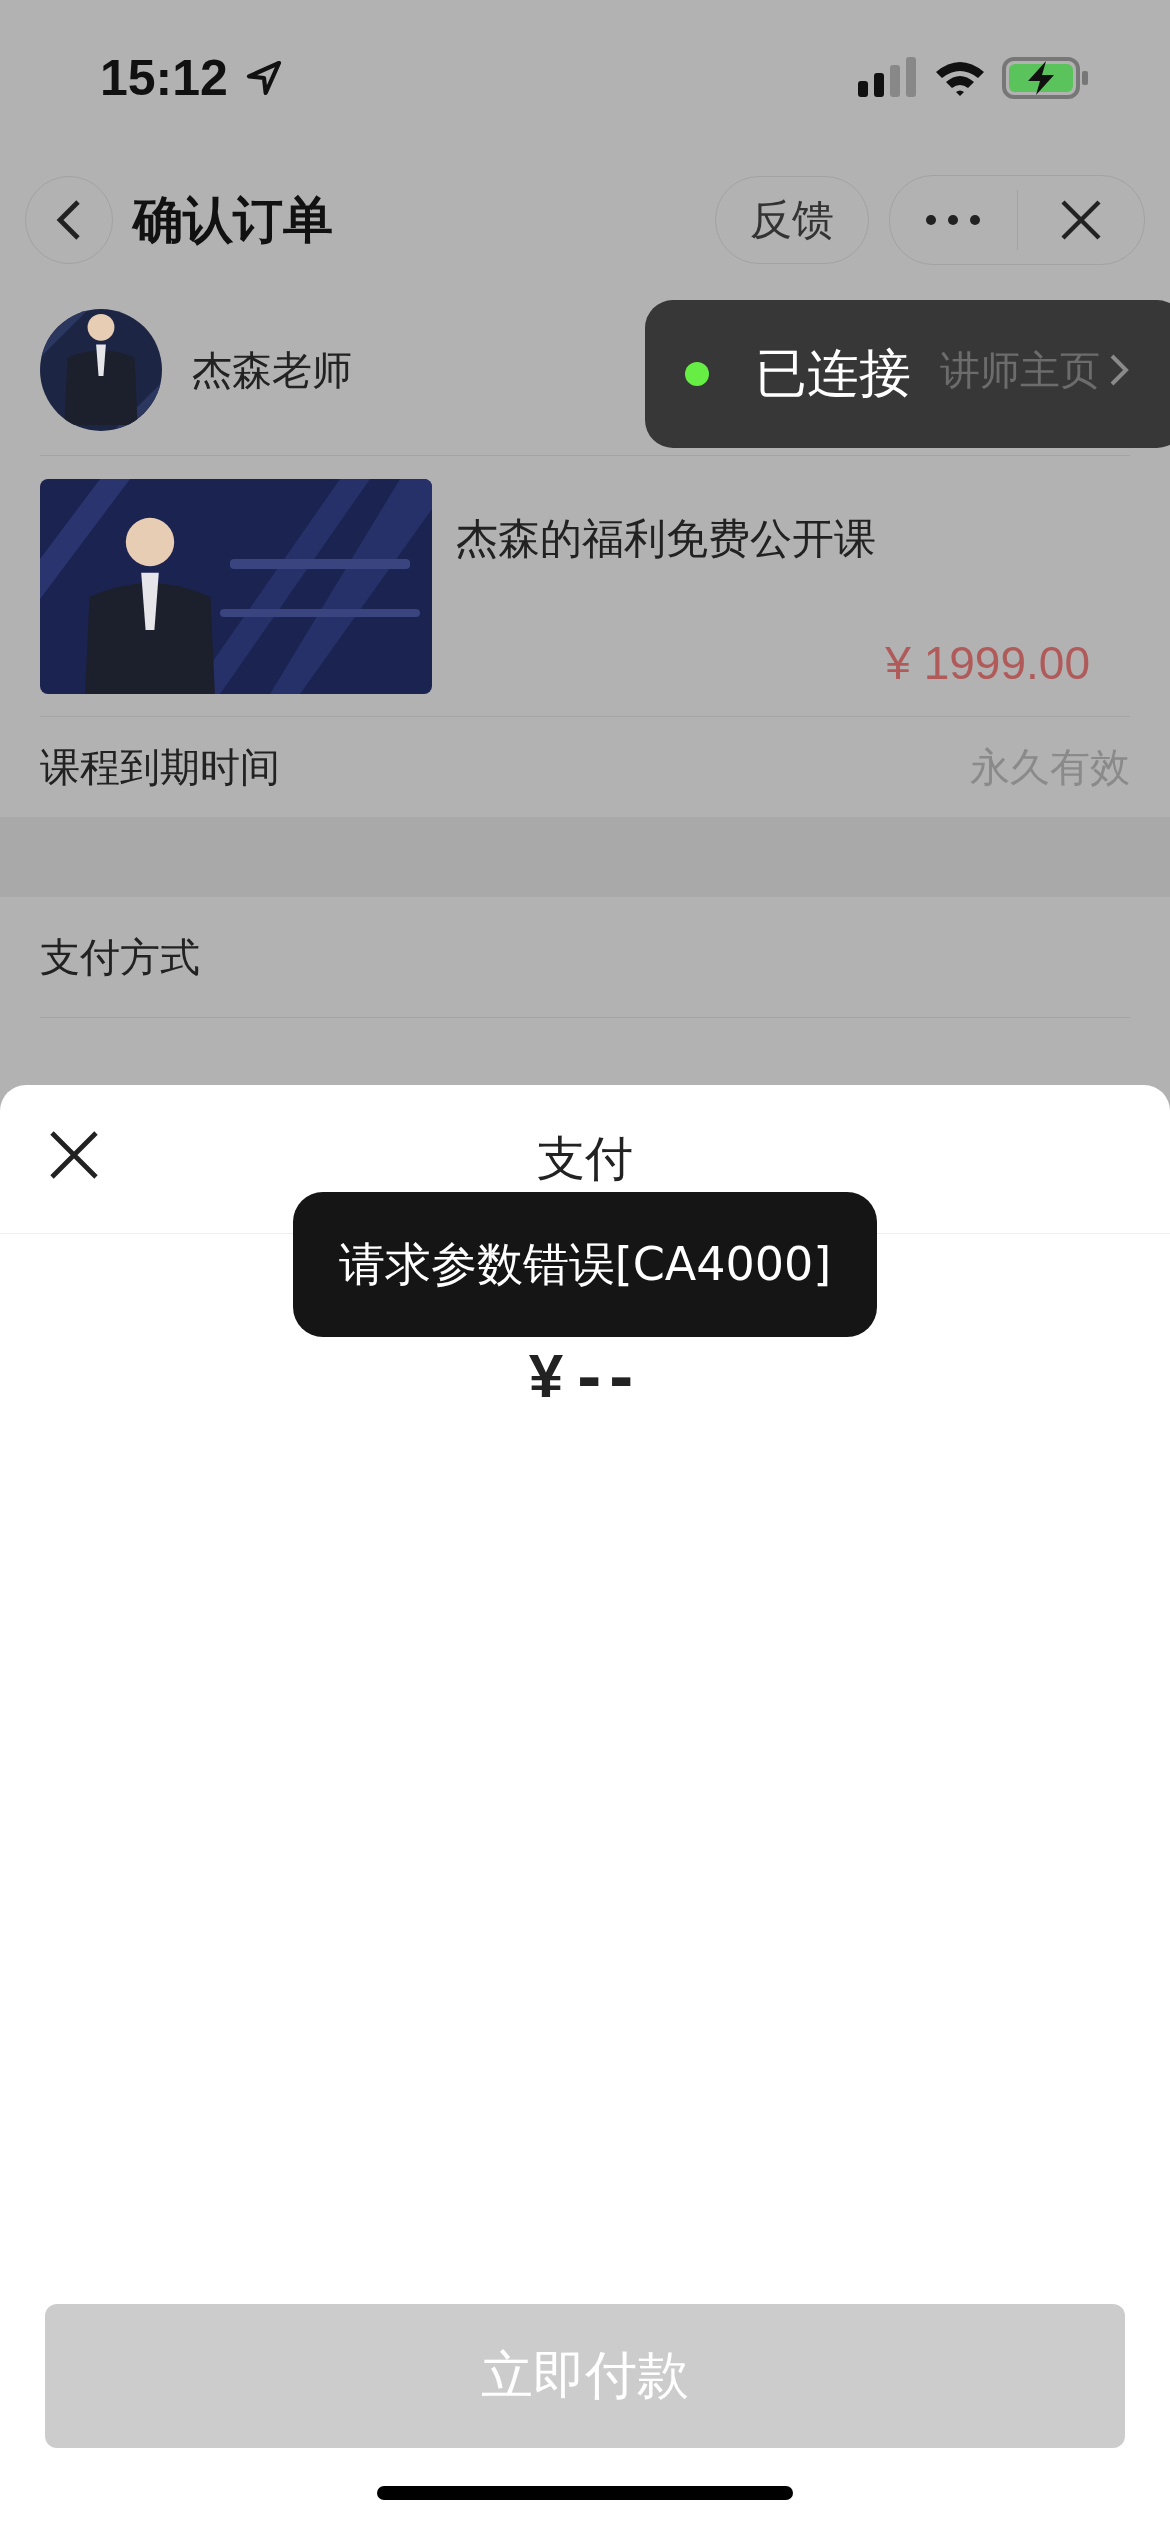 This screenshot has height=2532, width=1170. Describe the element at coordinates (585, 1158) in the screenshot. I see `sheet-title: 支付` at that location.